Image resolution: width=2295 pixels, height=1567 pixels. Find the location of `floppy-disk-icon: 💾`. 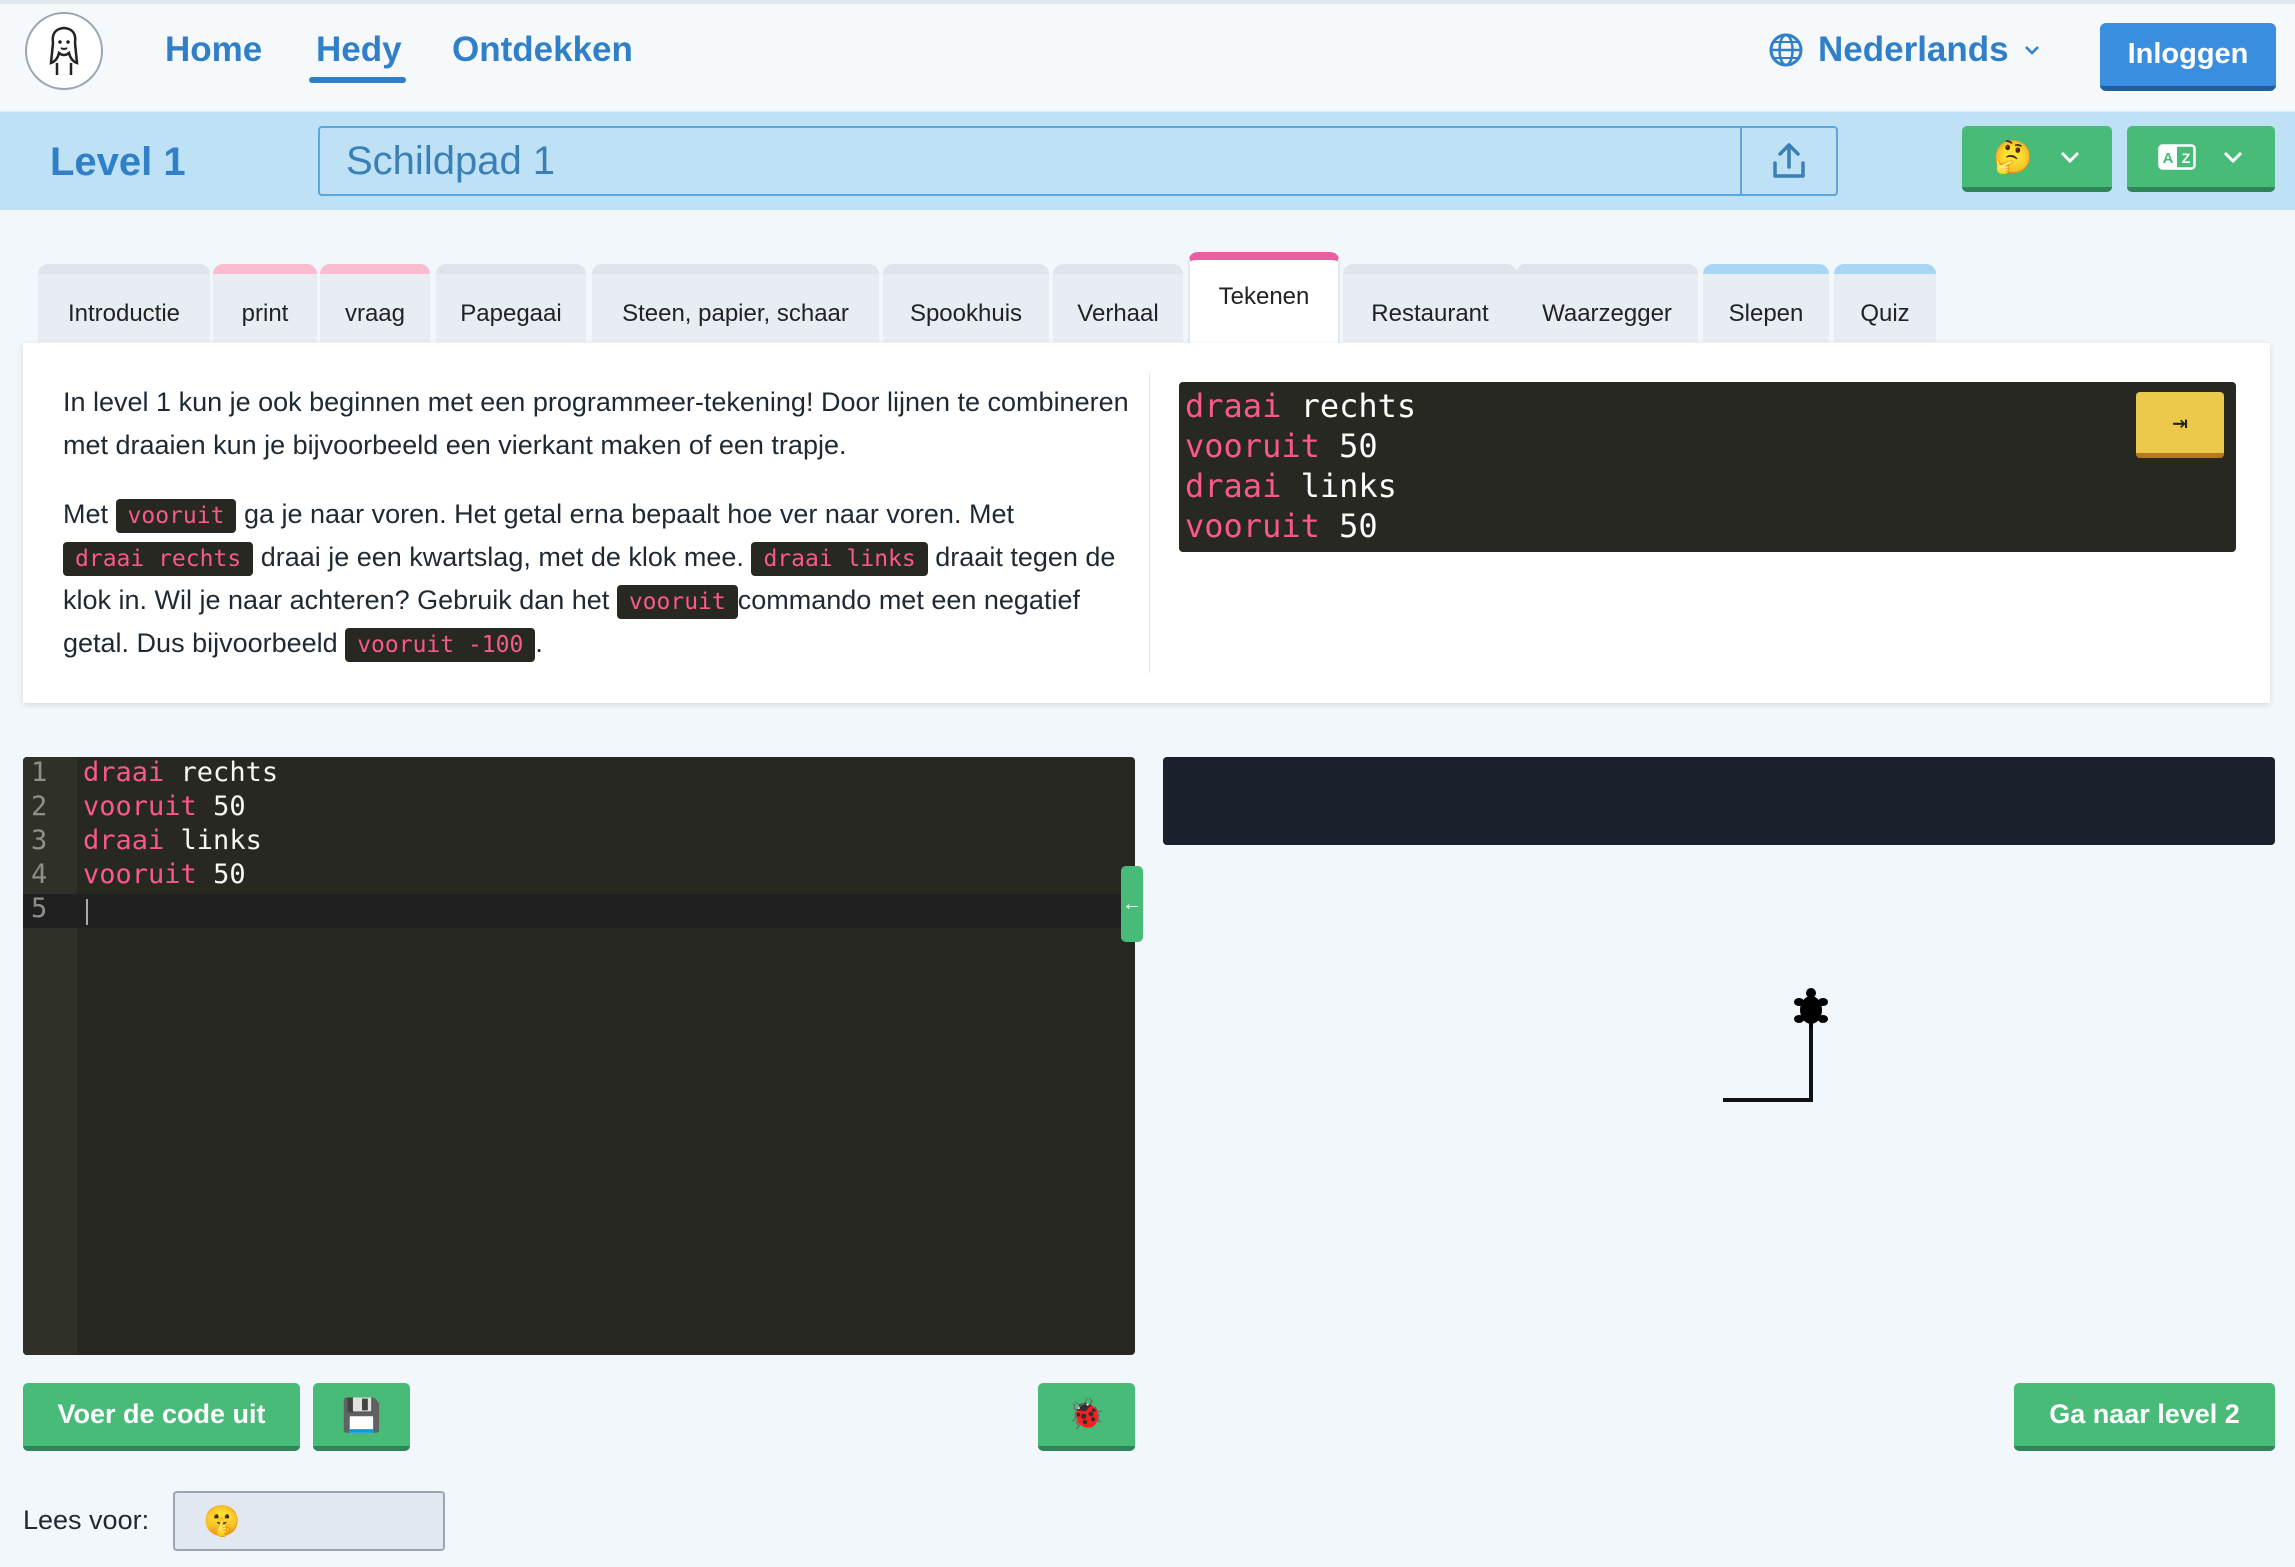

floppy-disk-icon: 💾 is located at coordinates (361, 1414).